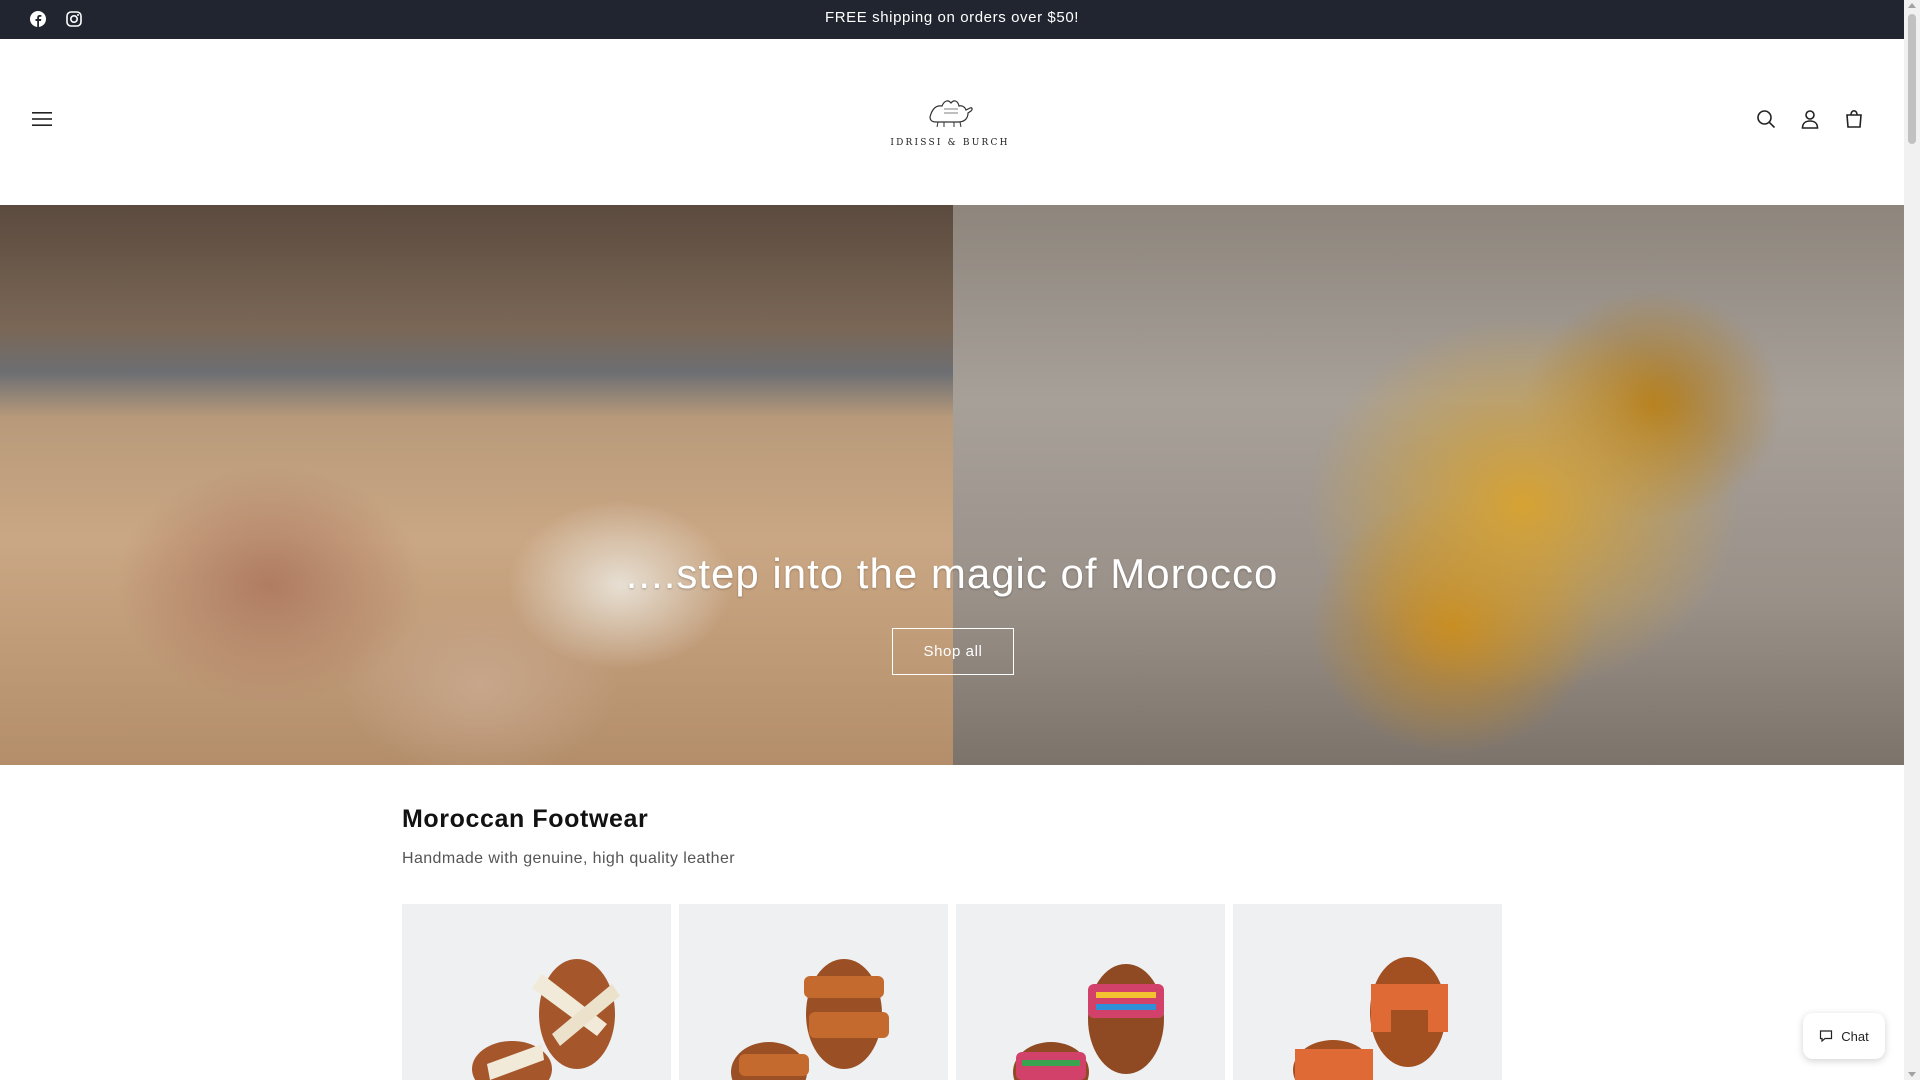 This screenshot has height=1080, width=1920. What do you see at coordinates (1912, 5) in the screenshot?
I see `scroll-up-arrow-icon` at bounding box center [1912, 5].